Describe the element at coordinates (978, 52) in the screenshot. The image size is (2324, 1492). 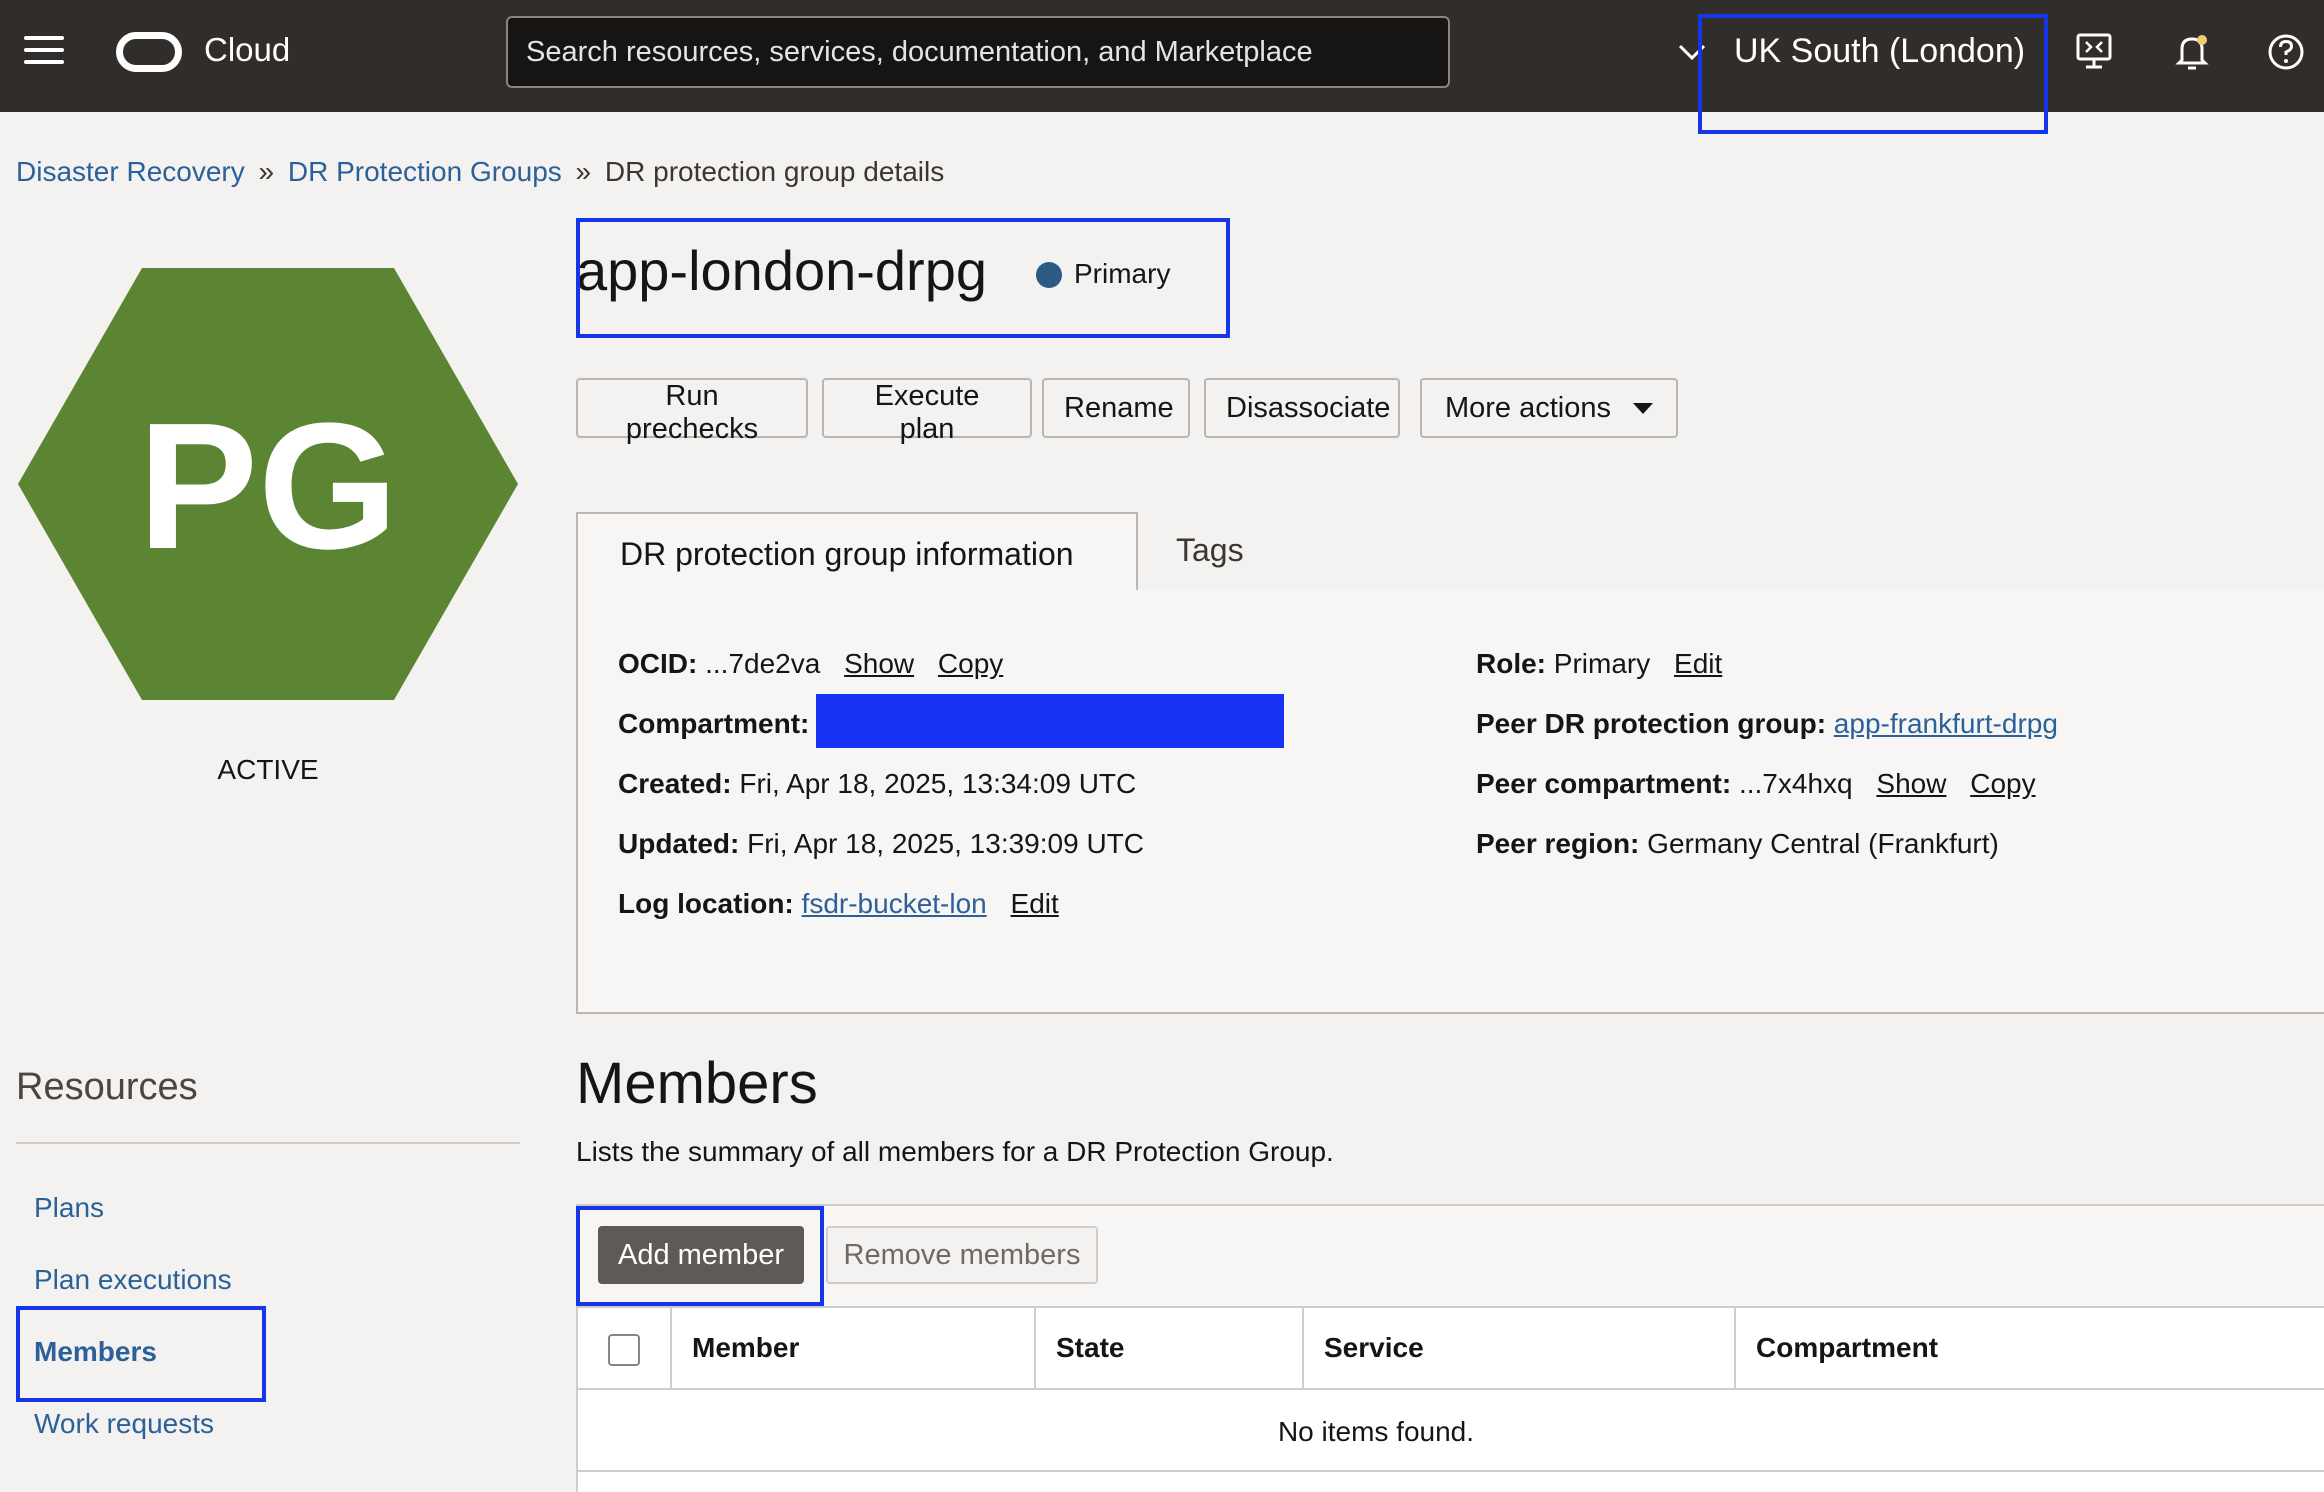
I see `search-input` at that location.